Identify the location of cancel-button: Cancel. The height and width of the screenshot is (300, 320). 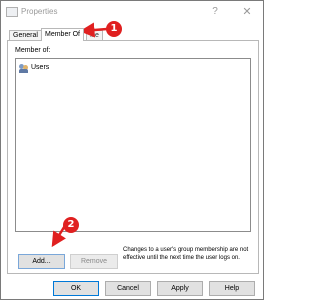
(128, 288).